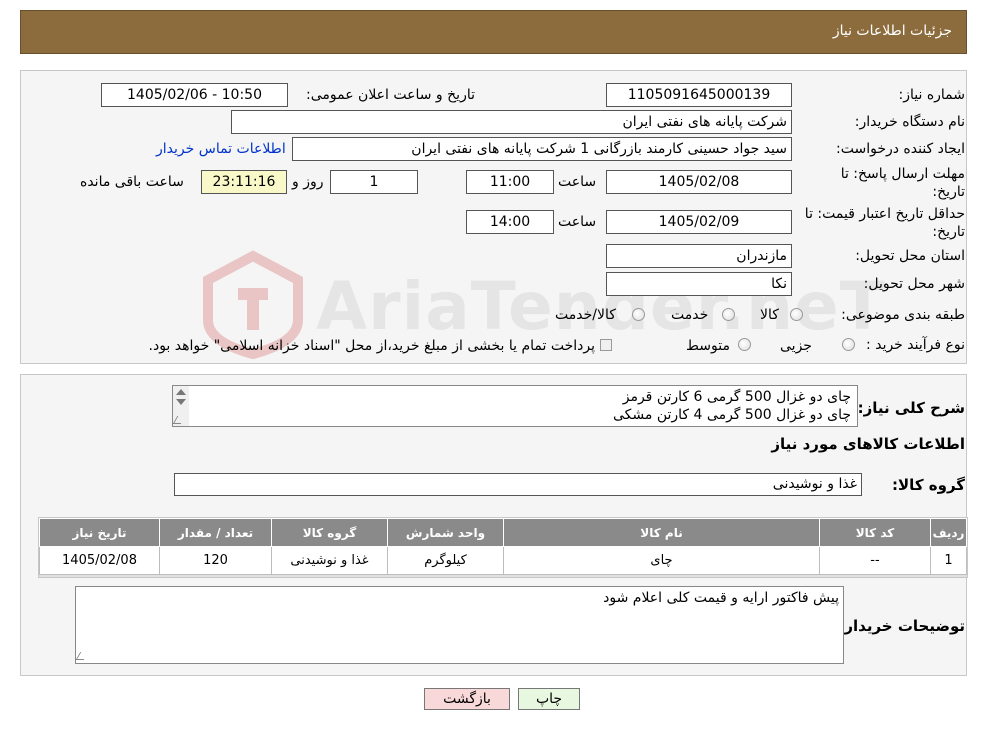  What do you see at coordinates (699, 222) in the screenshot?
I see `validity-date-field: 1405/02/09` at bounding box center [699, 222].